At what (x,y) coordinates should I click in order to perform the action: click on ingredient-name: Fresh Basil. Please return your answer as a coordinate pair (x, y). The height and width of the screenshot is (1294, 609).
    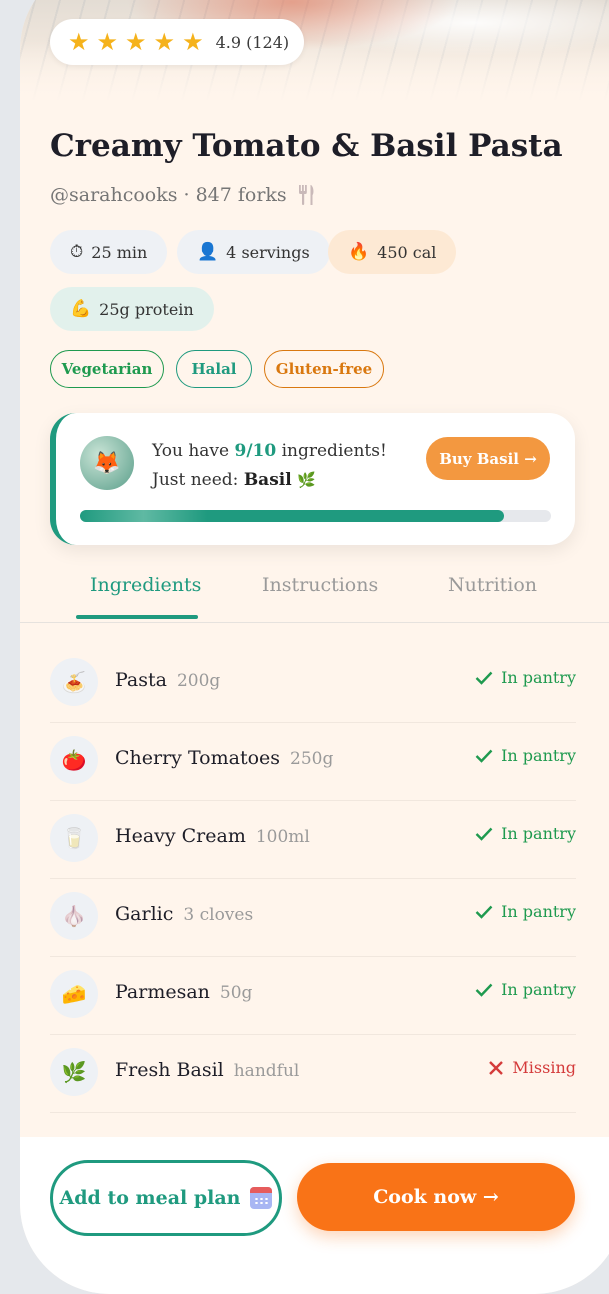
    Looking at the image, I should click on (169, 1070).